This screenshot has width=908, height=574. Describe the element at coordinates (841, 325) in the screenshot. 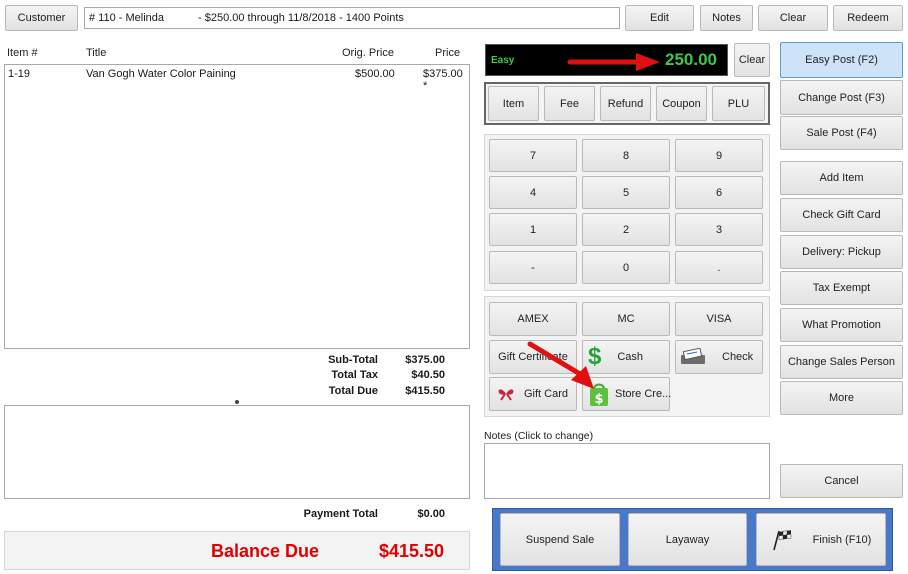

I see `what-promotion-button: What Promotion` at that location.